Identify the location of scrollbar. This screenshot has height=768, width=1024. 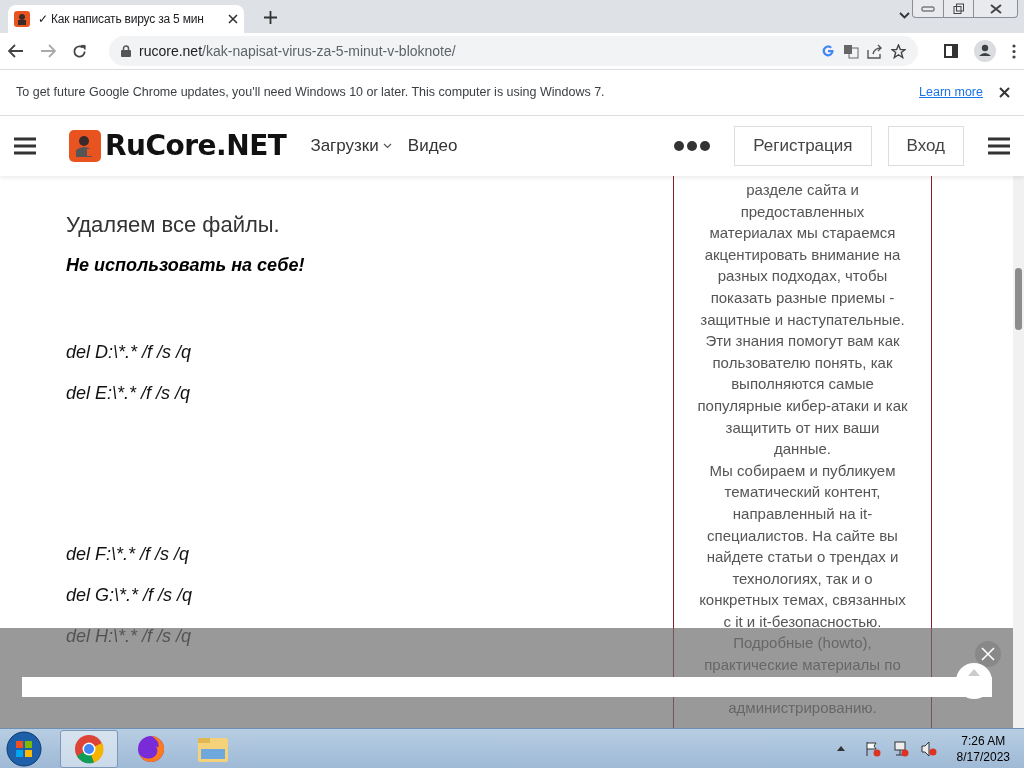
(1018, 452).